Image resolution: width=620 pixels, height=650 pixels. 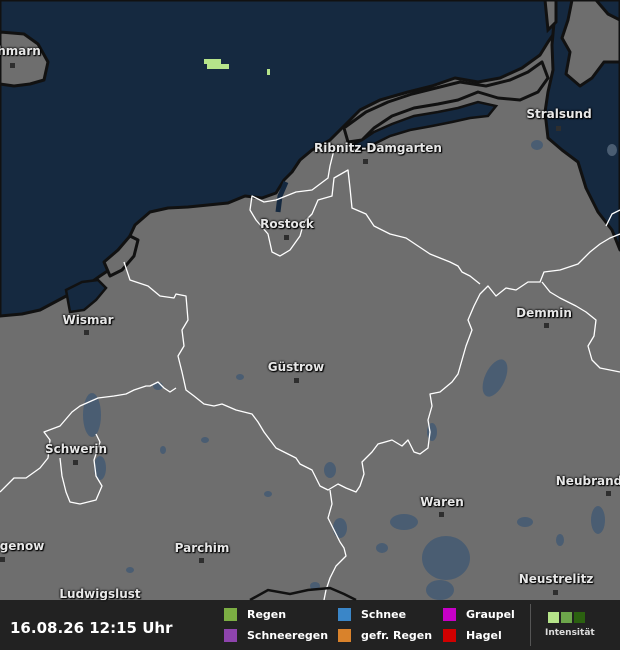 I want to click on timestamp: 16.08.26 12:15 Uhr, so click(x=91, y=628).